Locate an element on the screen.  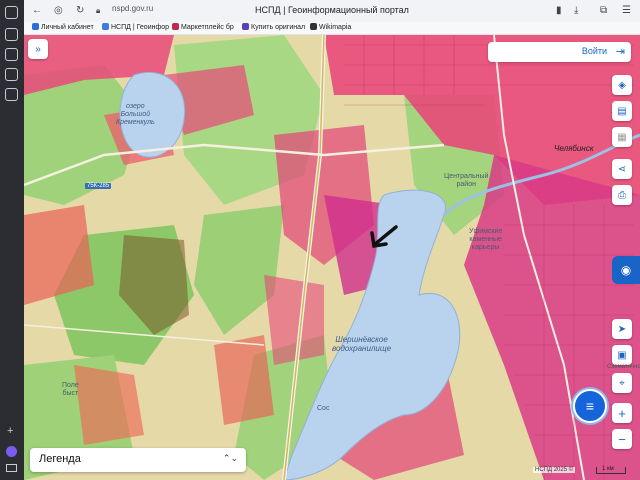
search-place-button: ⌖ is located at coordinates (622, 383).